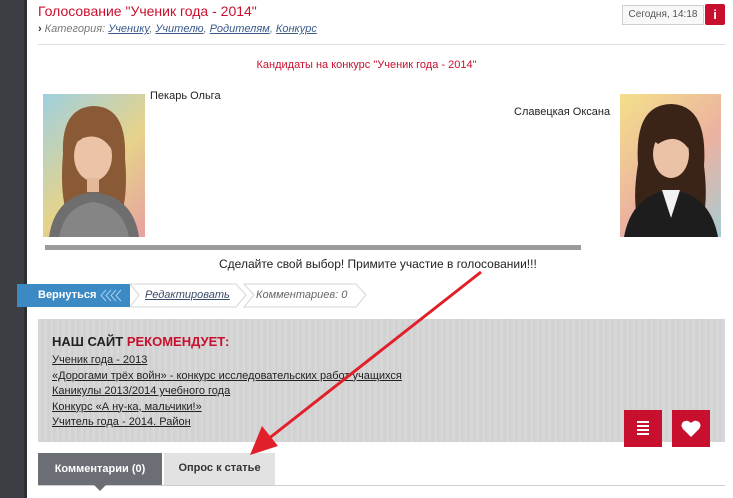 The image size is (733, 498). I want to click on recommendations-title-highlight: РЕКОМЕНДУЕТ:, so click(178, 341).